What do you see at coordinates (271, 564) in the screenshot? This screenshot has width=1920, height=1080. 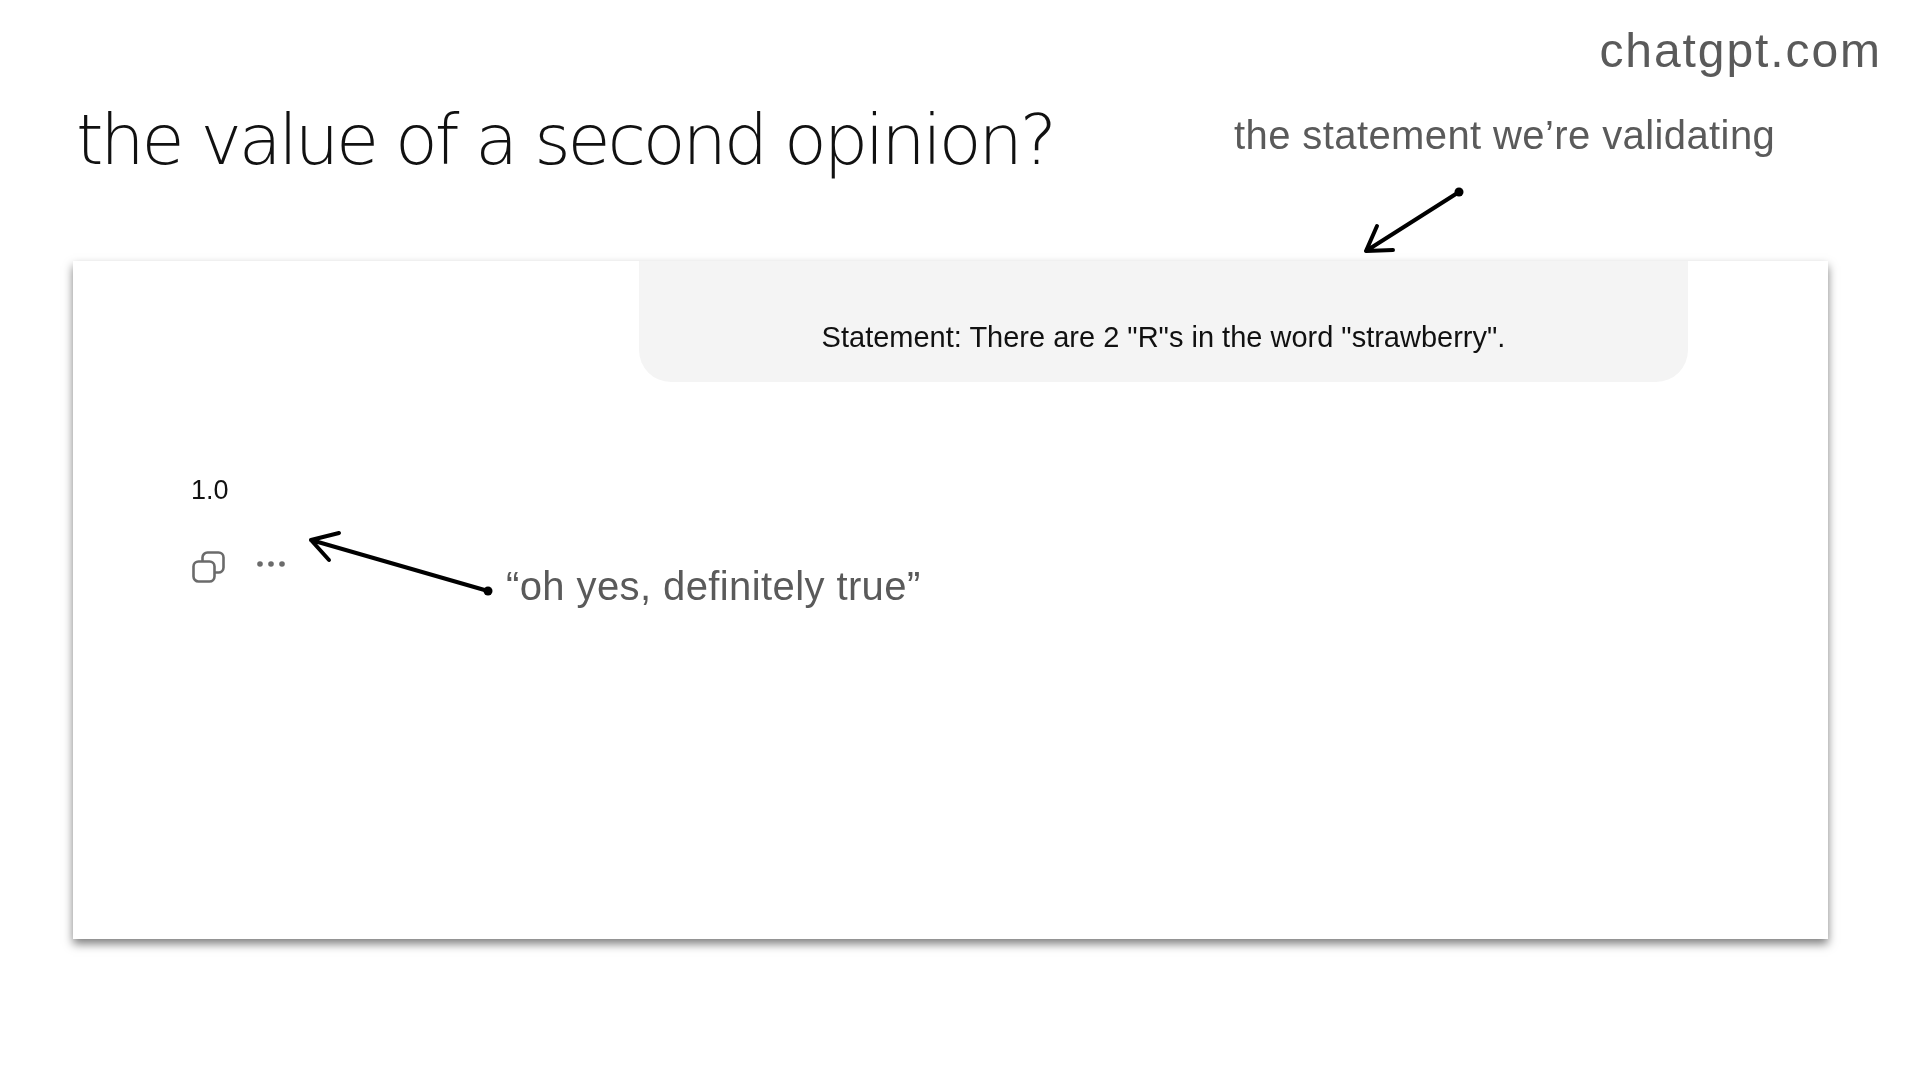 I see `more-options-icon` at bounding box center [271, 564].